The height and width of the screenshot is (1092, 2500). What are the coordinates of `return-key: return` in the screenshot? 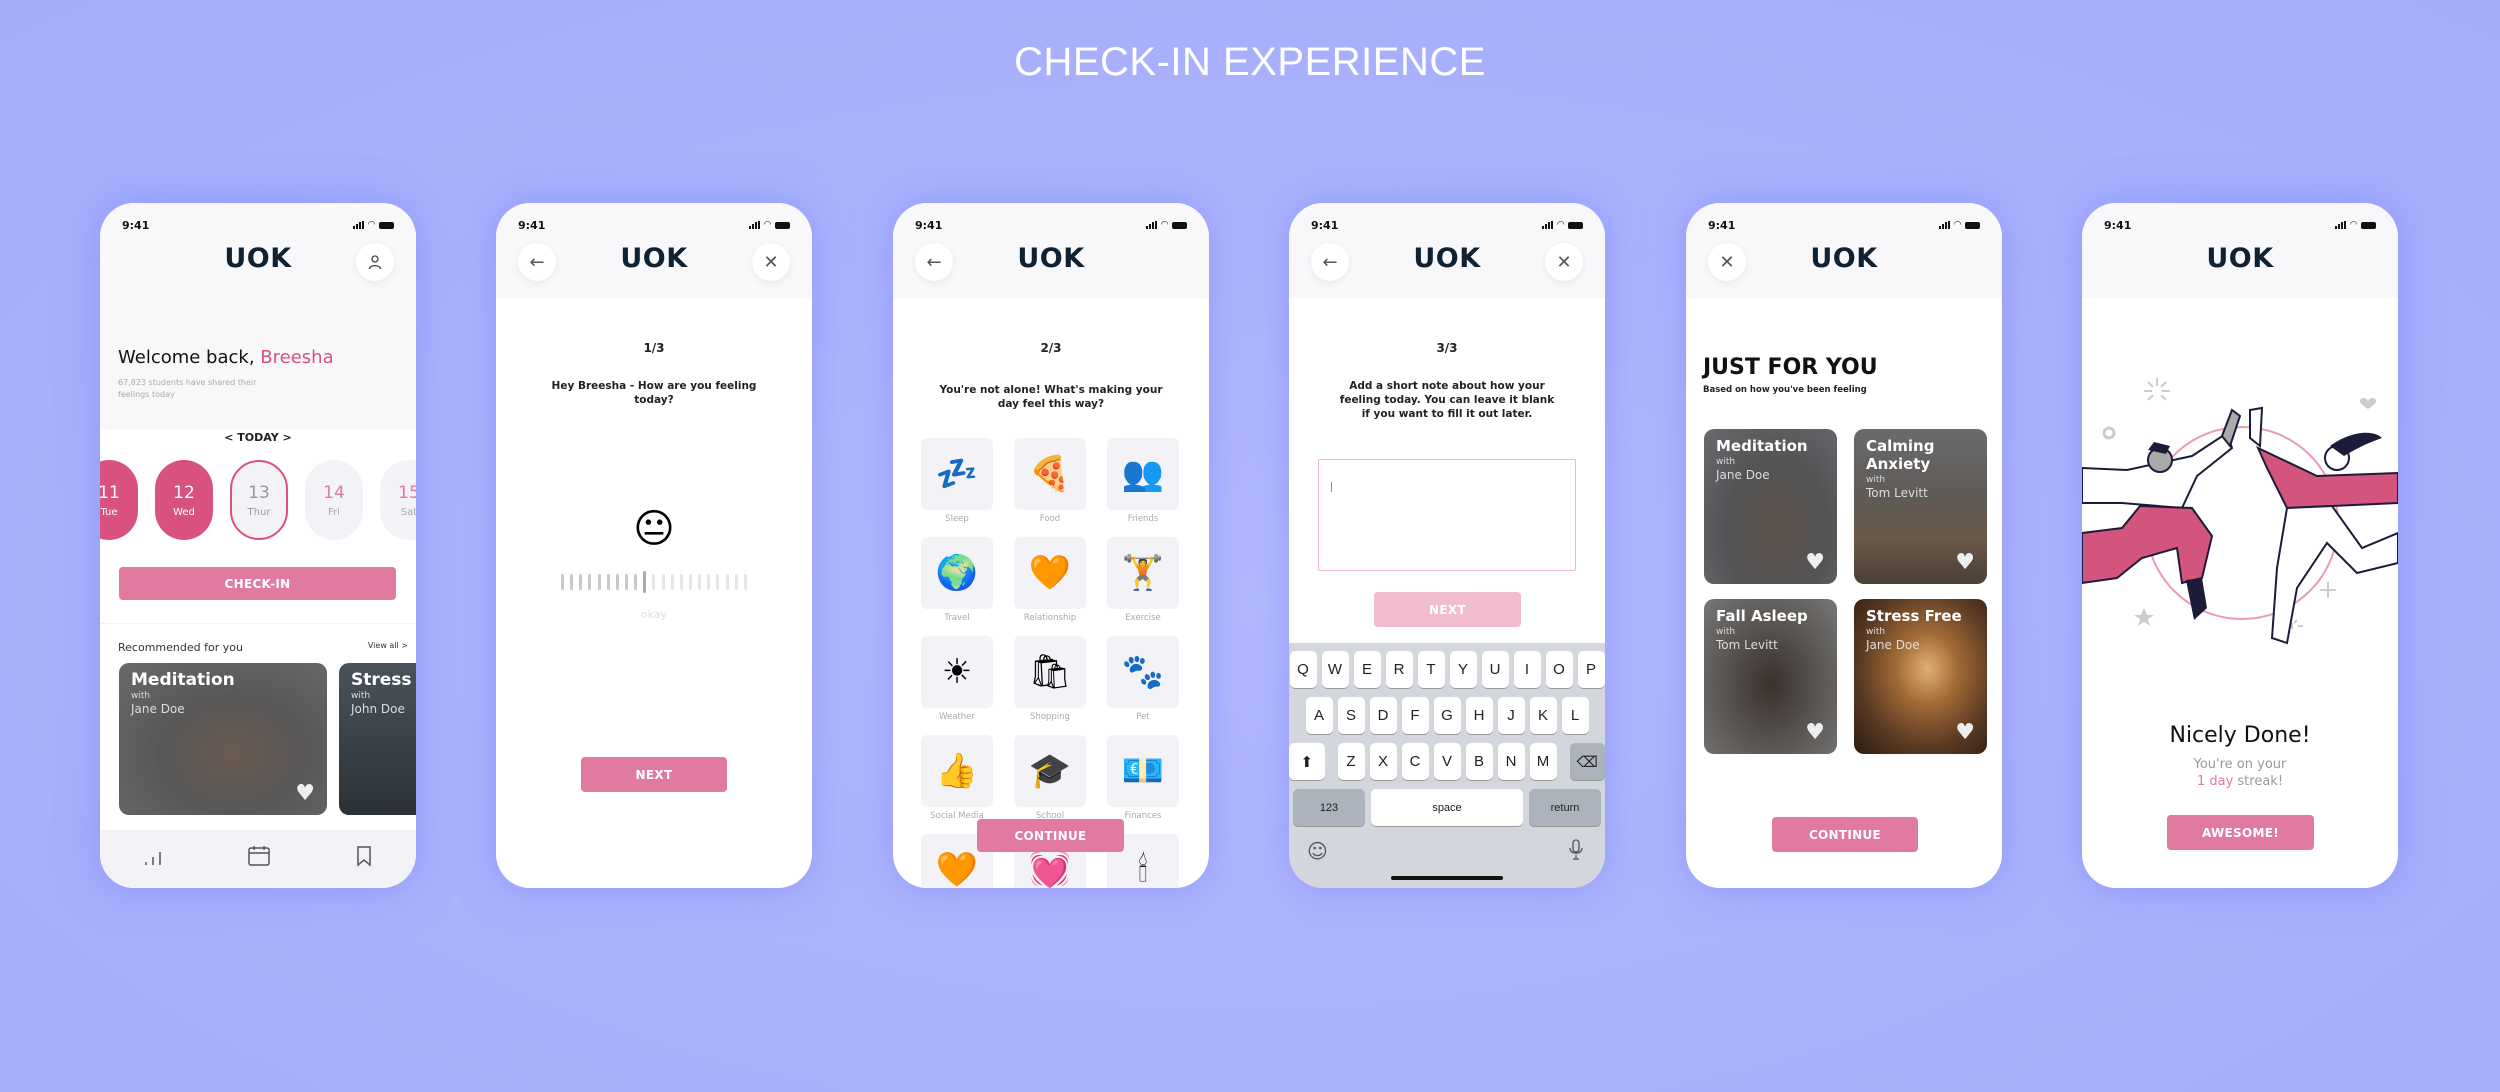 It's located at (1565, 807).